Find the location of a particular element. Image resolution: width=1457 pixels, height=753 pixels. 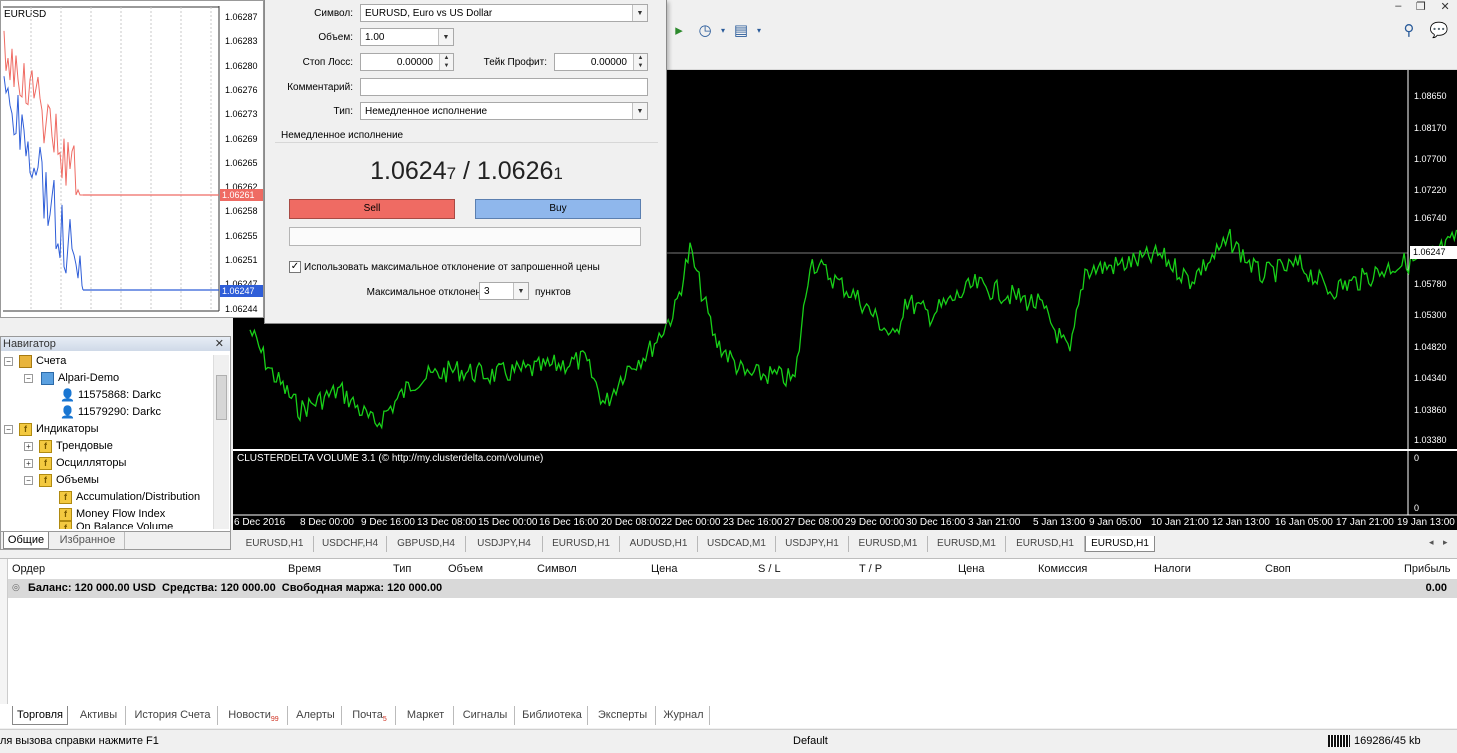

comment-input is located at coordinates (504, 87).